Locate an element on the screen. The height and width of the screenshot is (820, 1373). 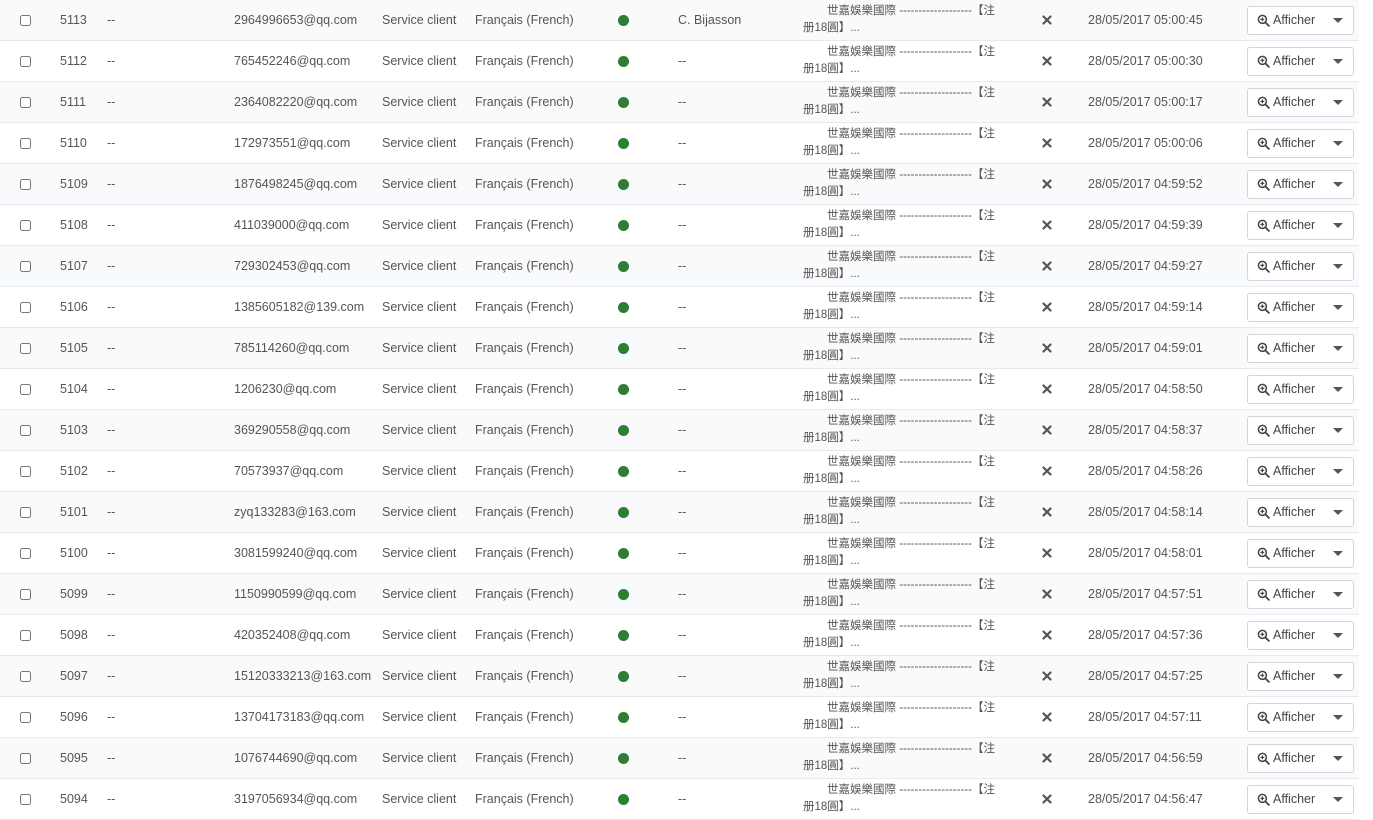
thread-id: 5102 is located at coordinates (74, 471).